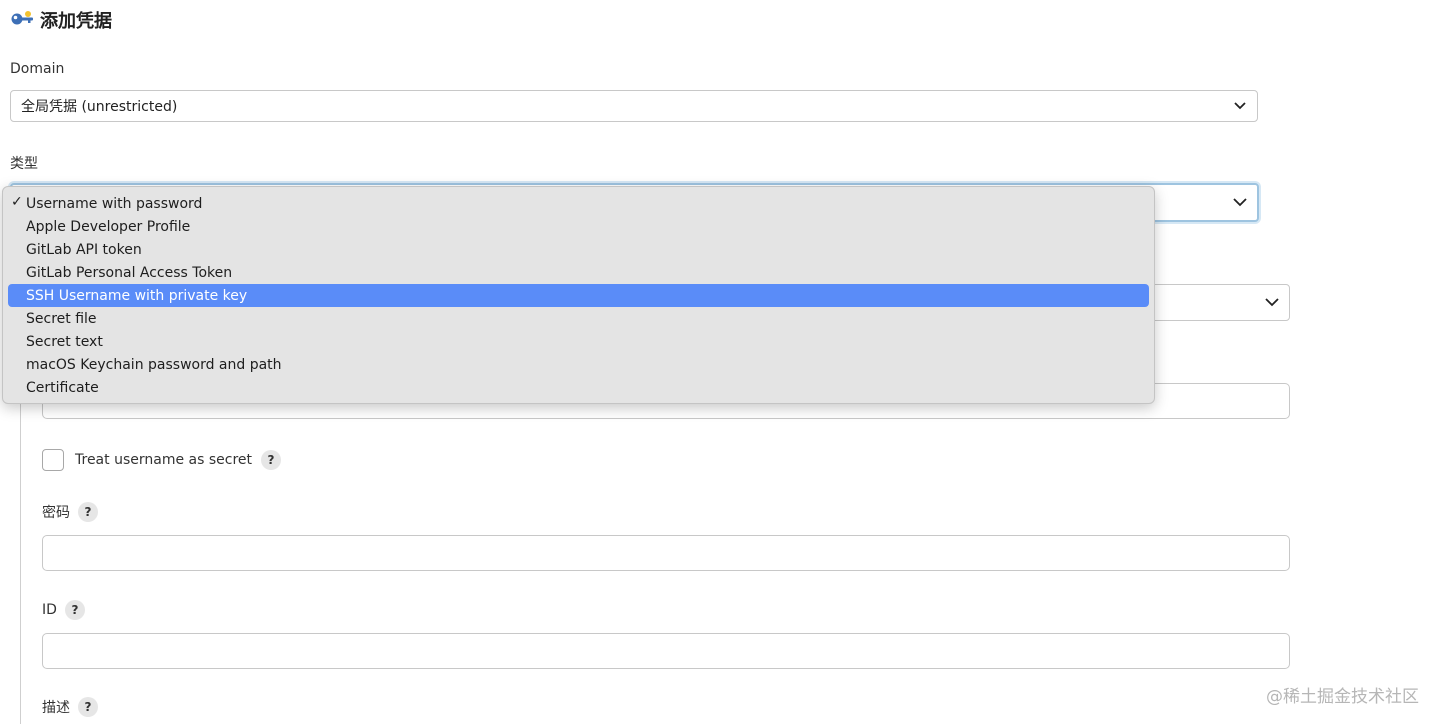 The image size is (1439, 724). I want to click on watermark: @稀土掘金技术社区, so click(1342, 697).